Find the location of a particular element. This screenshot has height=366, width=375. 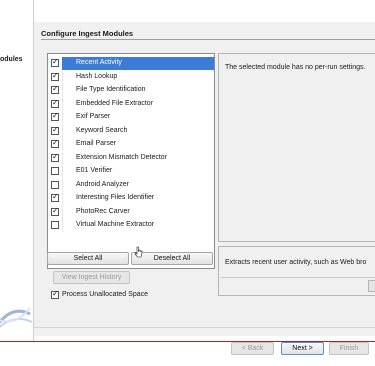

module-label: Extension Mismatch Detector is located at coordinates (122, 157).